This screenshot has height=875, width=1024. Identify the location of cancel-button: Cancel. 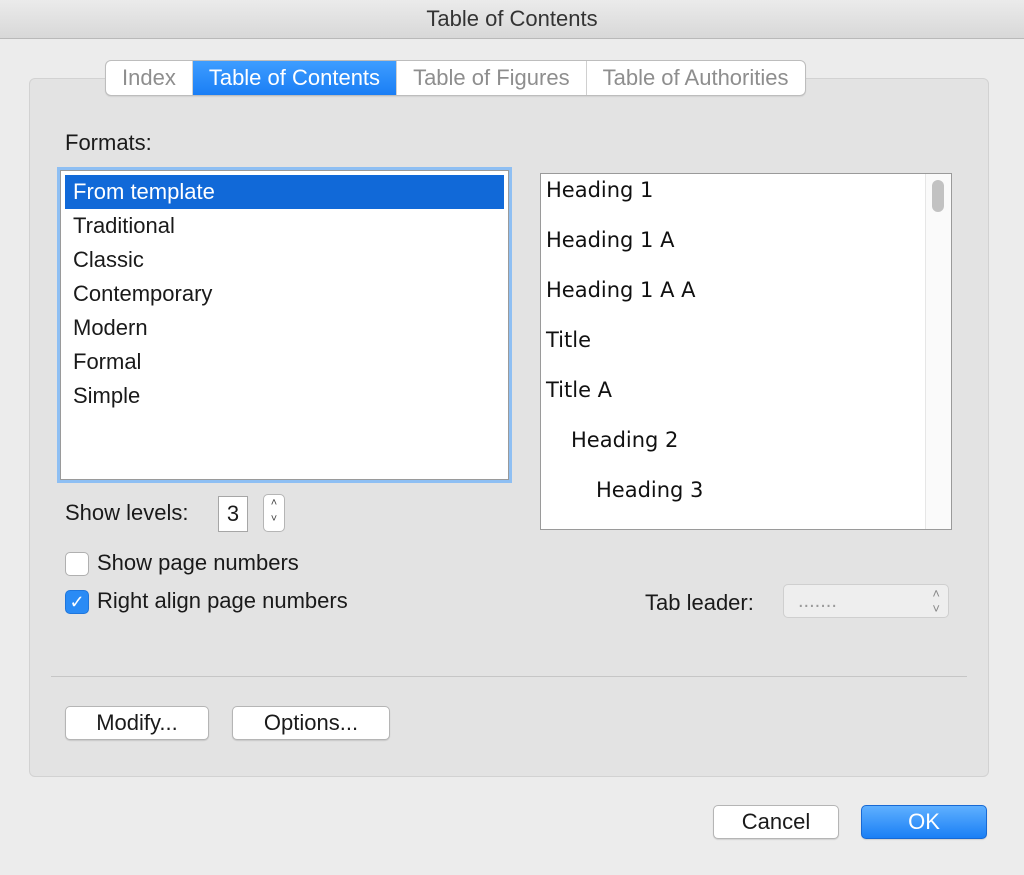
(776, 822).